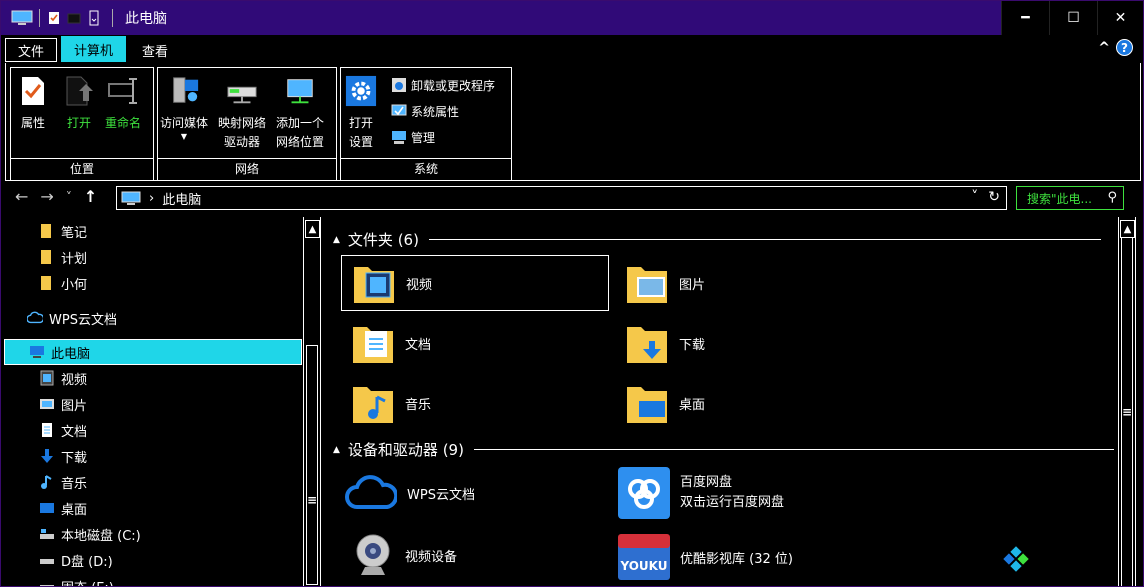  What do you see at coordinates (431, 557) in the screenshot?
I see `device-label: 视频设备` at bounding box center [431, 557].